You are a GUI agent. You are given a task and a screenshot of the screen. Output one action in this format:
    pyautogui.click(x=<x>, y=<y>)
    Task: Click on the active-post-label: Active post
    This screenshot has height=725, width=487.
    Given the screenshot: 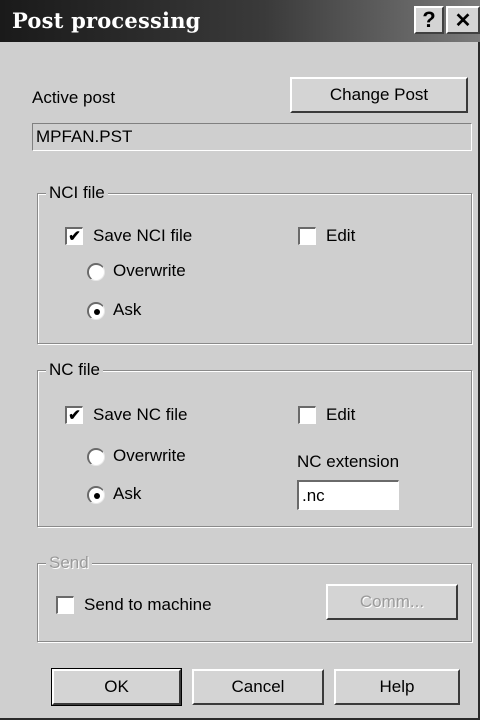 What is the action you would take?
    pyautogui.click(x=74, y=97)
    